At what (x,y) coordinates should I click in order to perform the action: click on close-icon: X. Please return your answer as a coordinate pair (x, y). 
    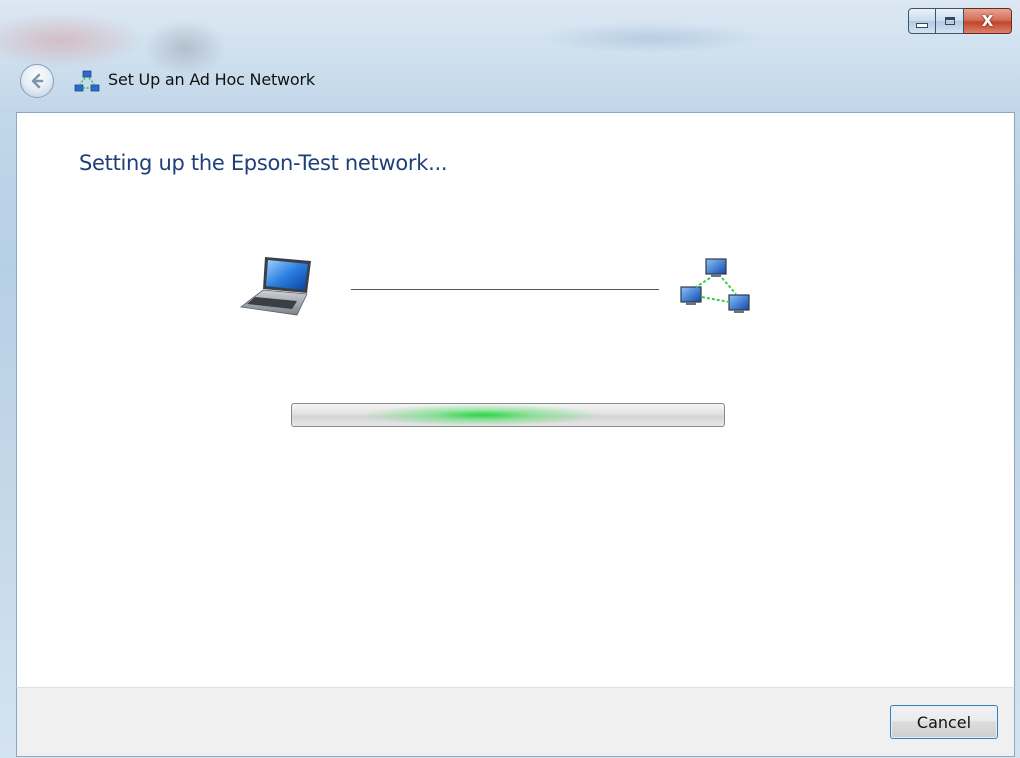
    Looking at the image, I should click on (987, 21).